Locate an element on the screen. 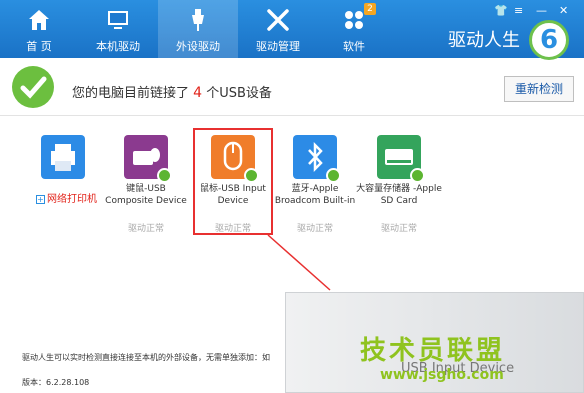 Image resolution: width=584 pixels, height=393 pixels. nav-peripheral-drivers: 外设驱动 is located at coordinates (198, 29).